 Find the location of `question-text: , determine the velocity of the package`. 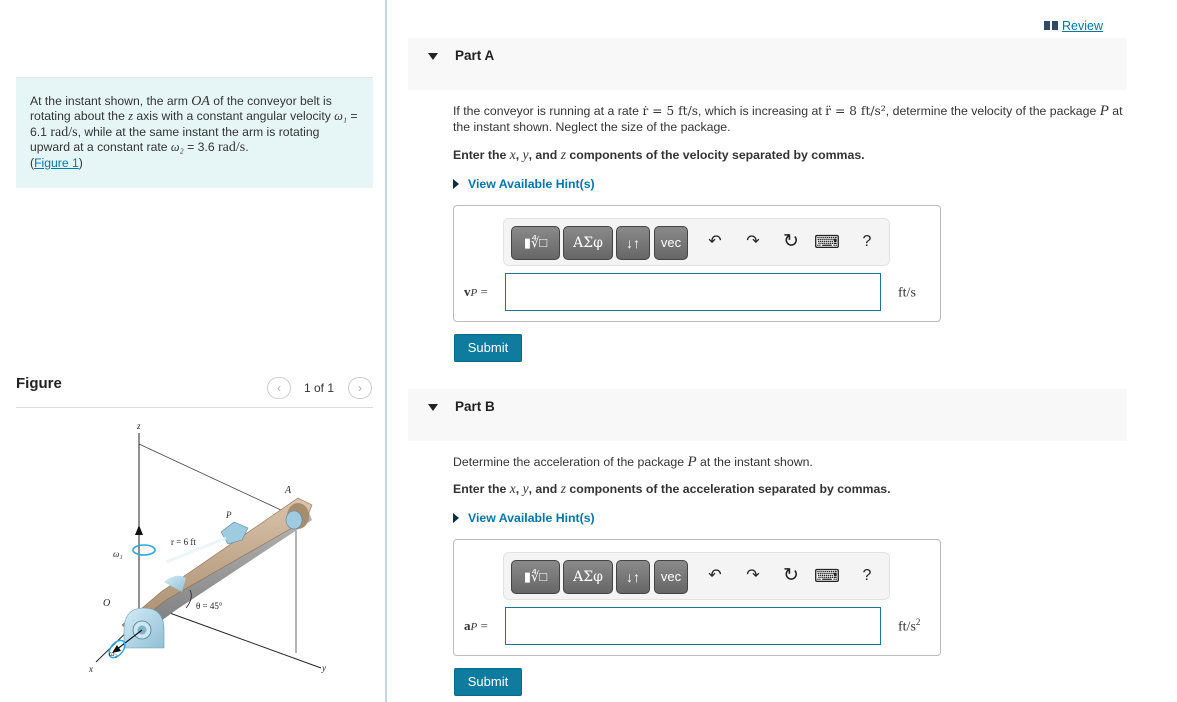

question-text: , determine the velocity of the package is located at coordinates (992, 111).